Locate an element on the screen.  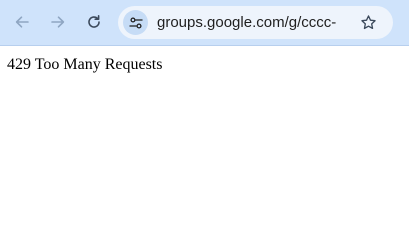
tune-icon is located at coordinates (135, 22).